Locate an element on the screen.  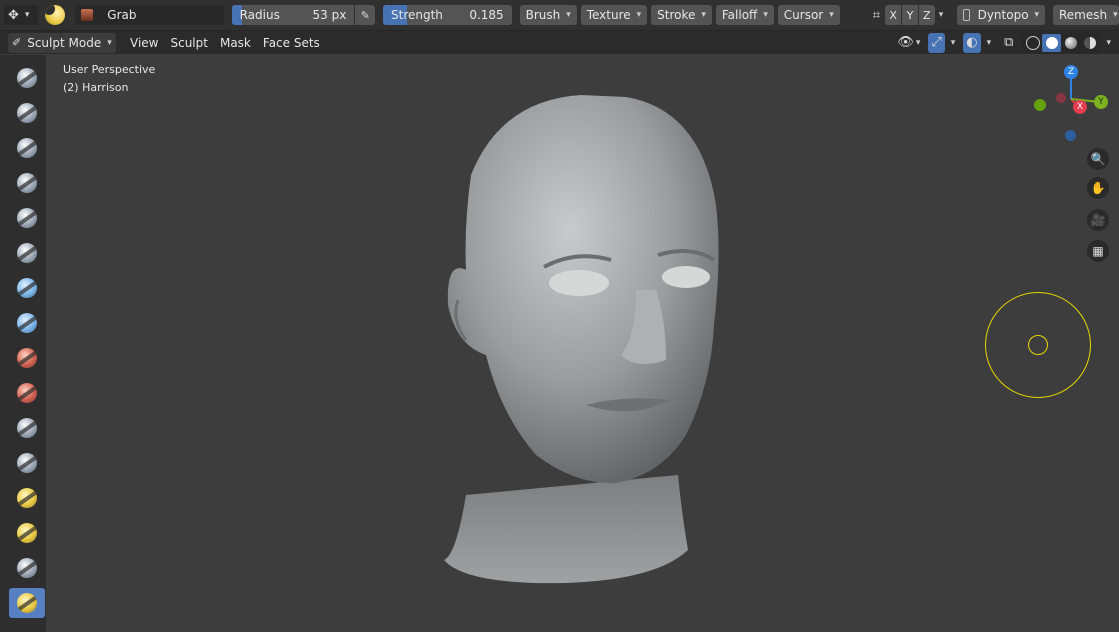
tool-crease is located at coordinates (27, 358).